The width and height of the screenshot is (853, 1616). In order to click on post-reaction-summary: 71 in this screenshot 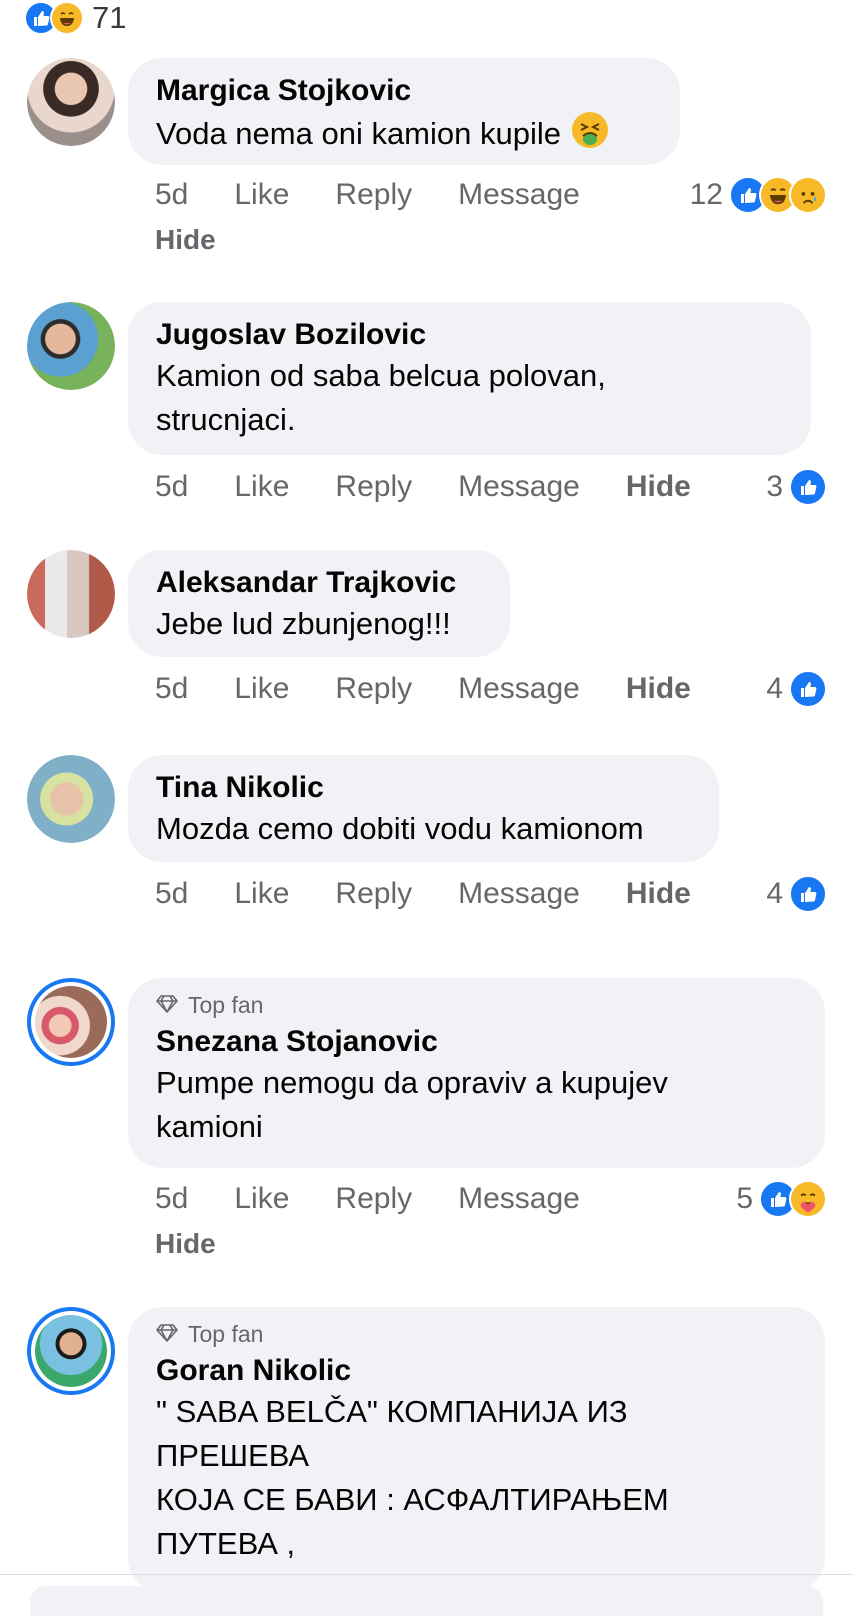, I will do `click(75, 18)`.